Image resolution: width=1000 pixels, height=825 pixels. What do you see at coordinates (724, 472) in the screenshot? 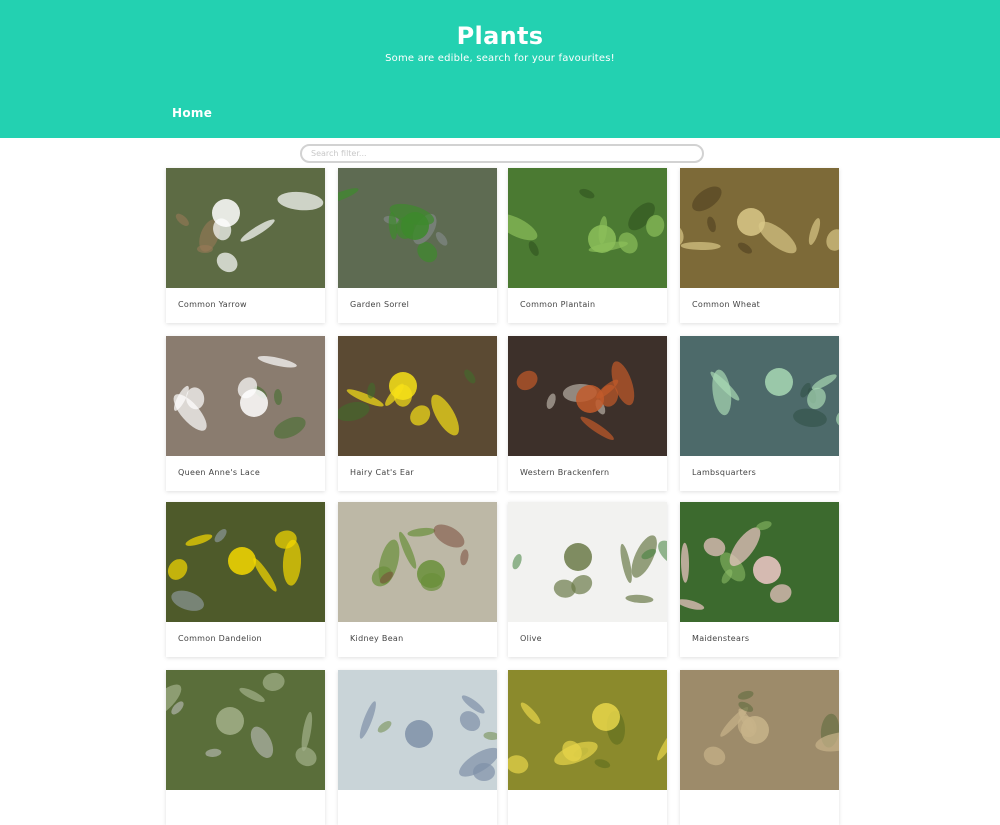
I see `plant-name: Lambsquarters` at bounding box center [724, 472].